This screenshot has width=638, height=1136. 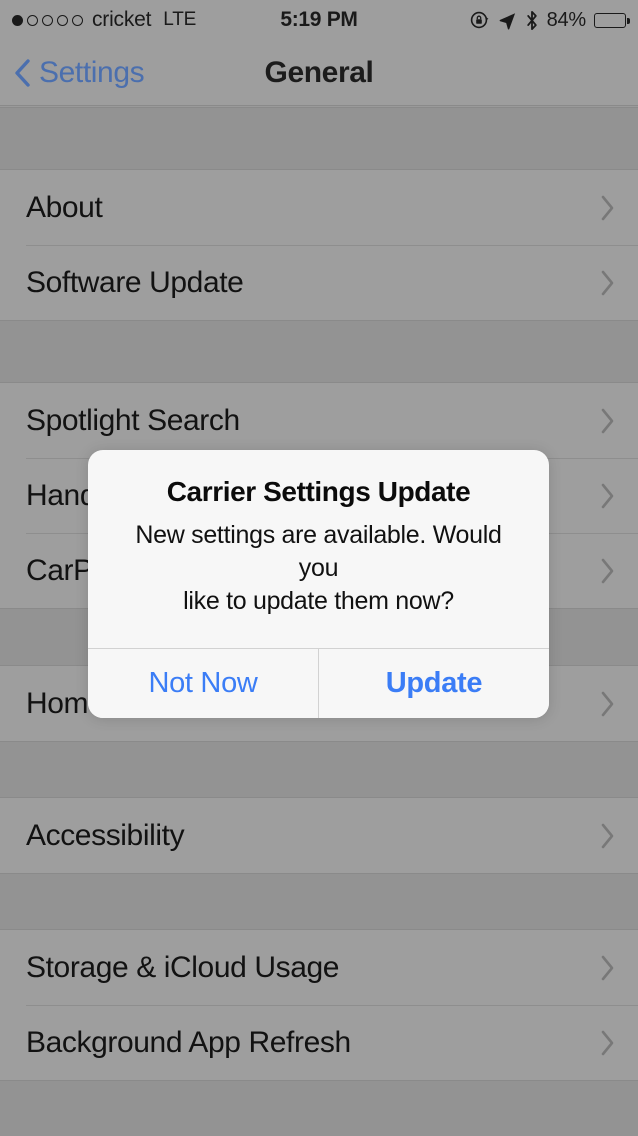 I want to click on signal-strength-dots, so click(x=47, y=20).